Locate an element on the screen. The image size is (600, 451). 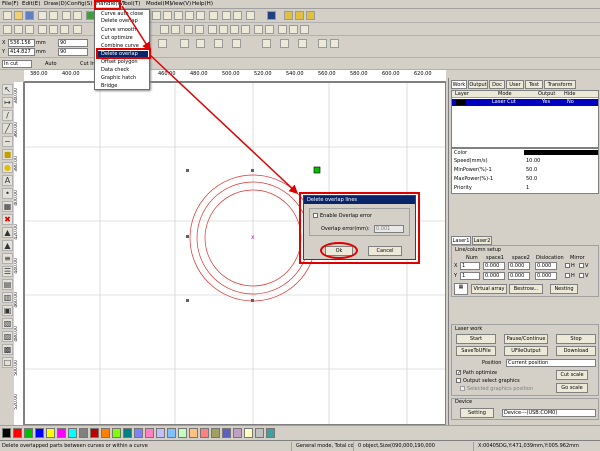
tab-work: Work is located at coordinates (459, 84).